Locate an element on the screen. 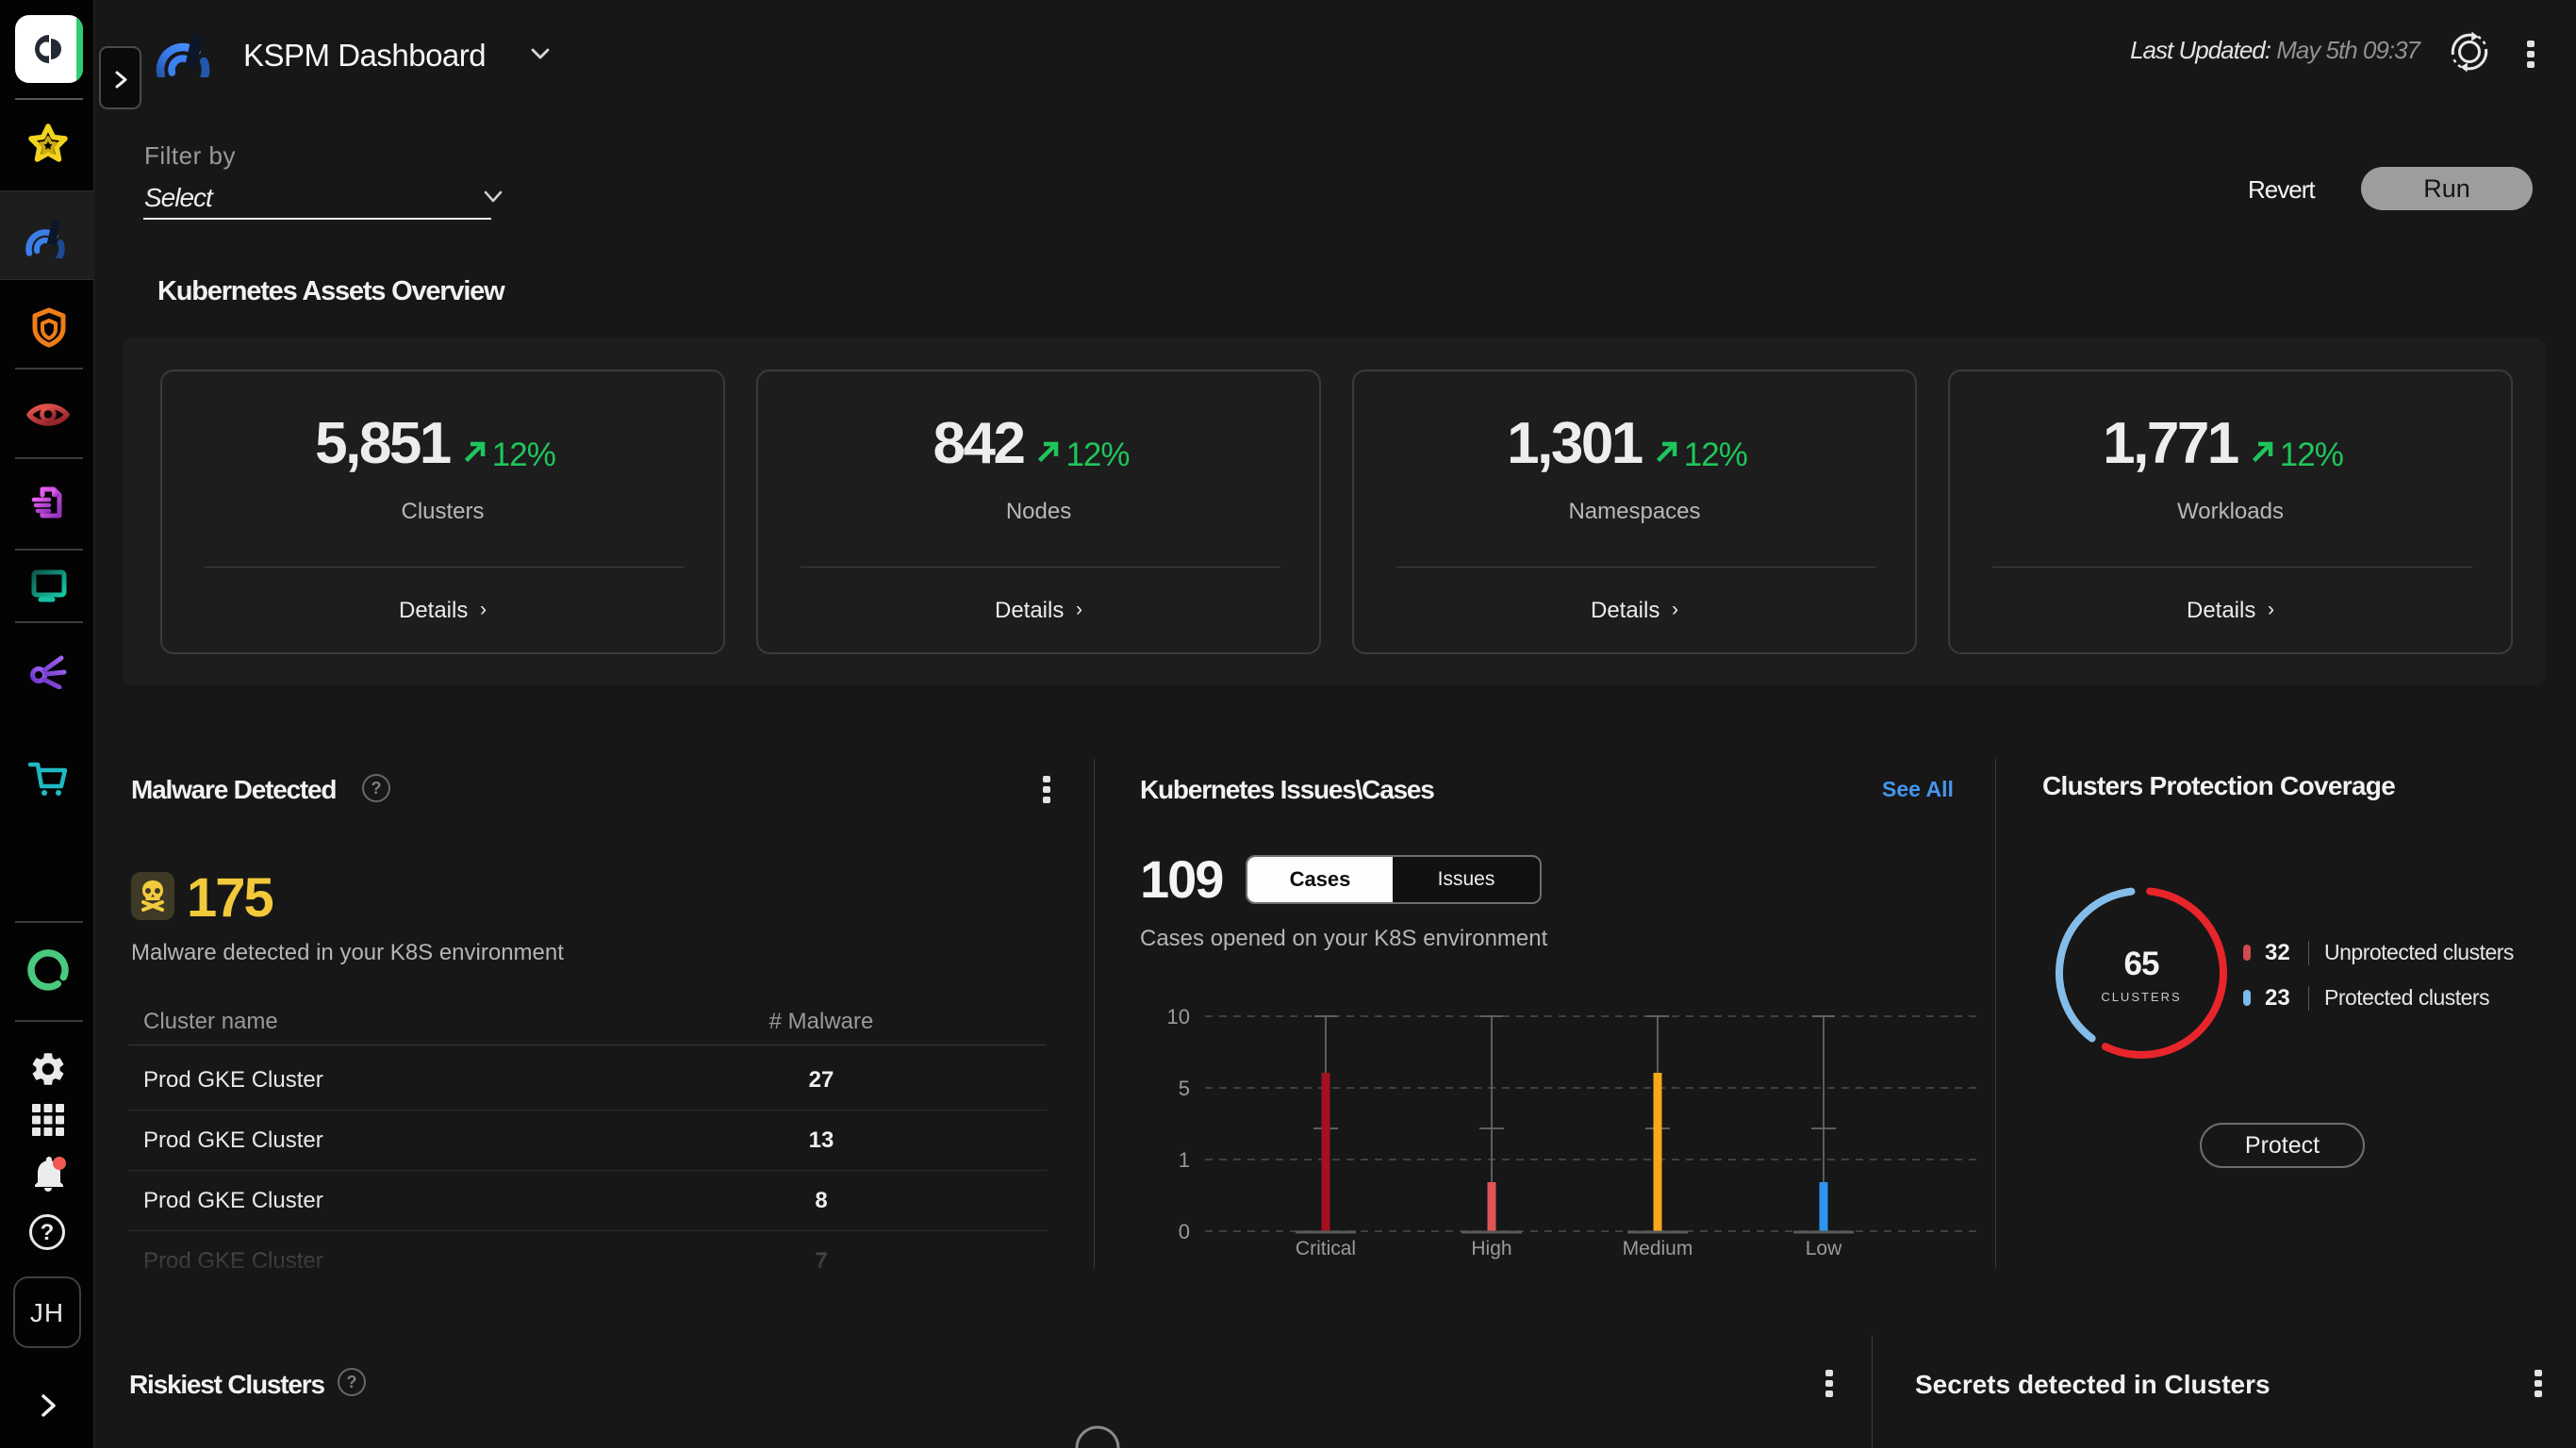 The width and height of the screenshot is (2576, 1448). svg-text: 0 is located at coordinates (1184, 1231).